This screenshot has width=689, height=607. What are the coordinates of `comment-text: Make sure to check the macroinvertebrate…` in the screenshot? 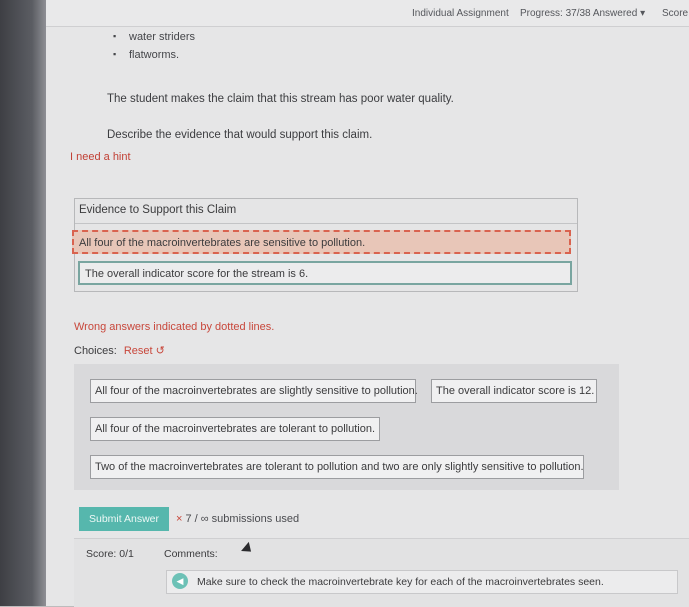 It's located at (400, 582).